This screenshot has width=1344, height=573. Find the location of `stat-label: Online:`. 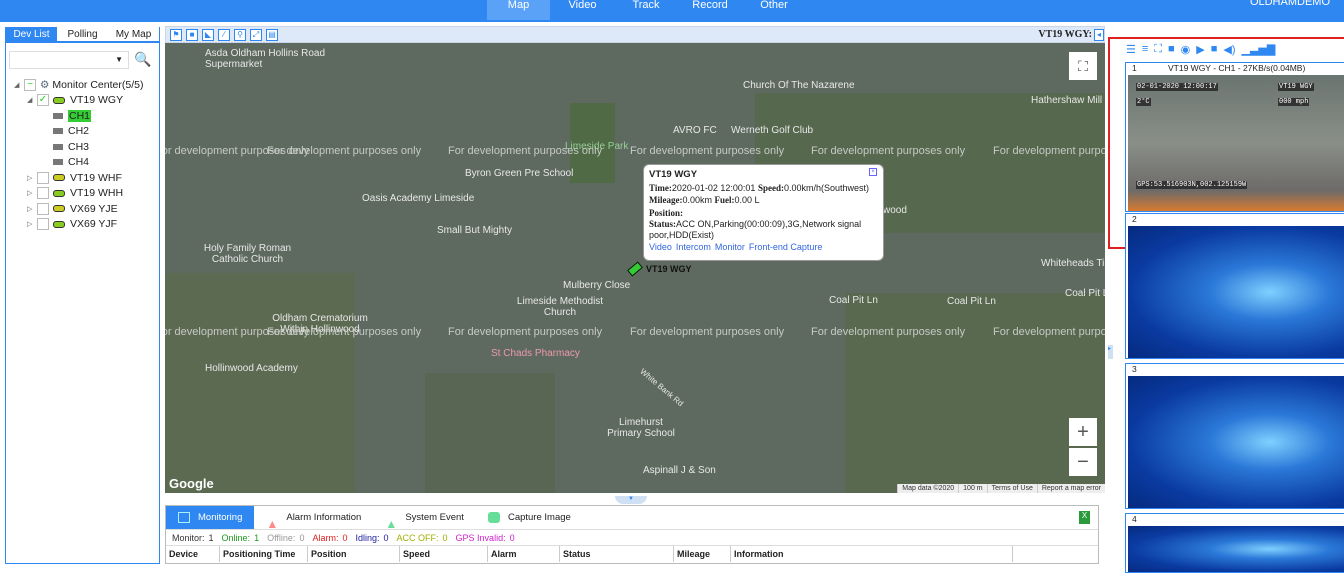

stat-label: Online: is located at coordinates (236, 538).